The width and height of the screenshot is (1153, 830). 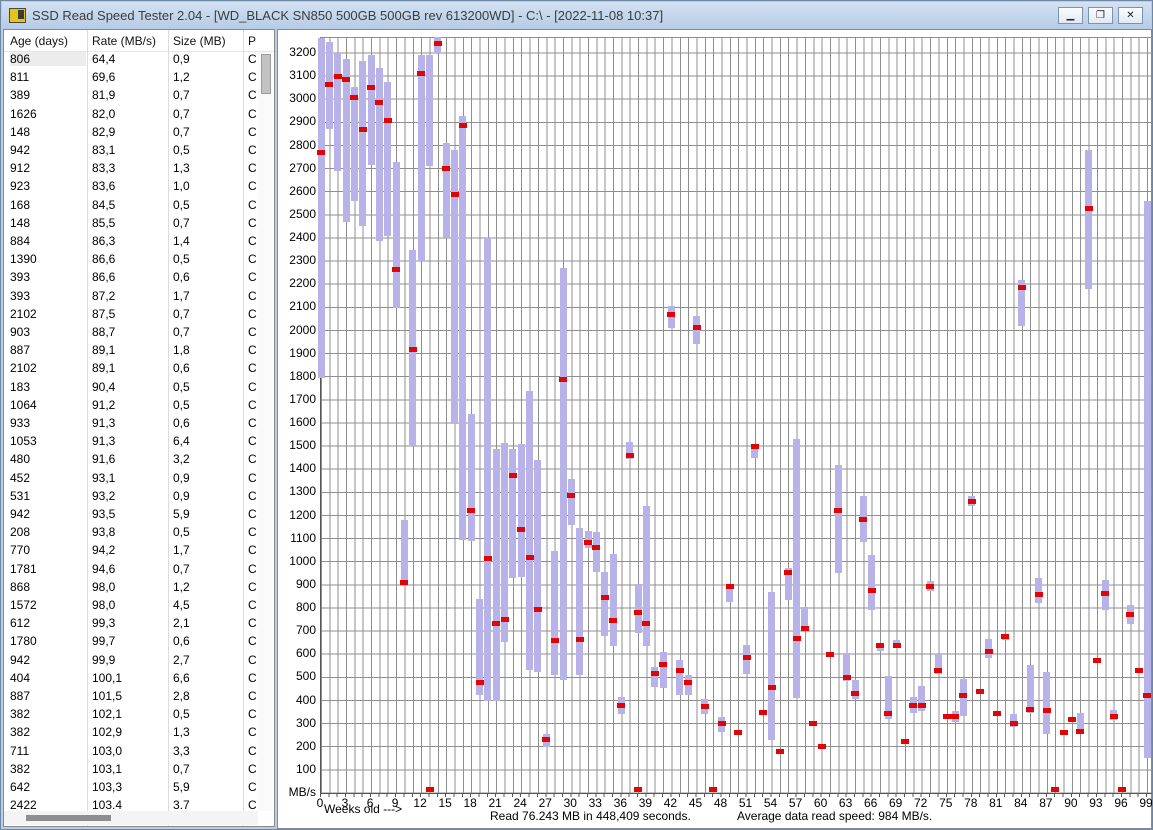 I want to click on table-row: 887 101,5 2,8 C, so click(x=131, y=698).